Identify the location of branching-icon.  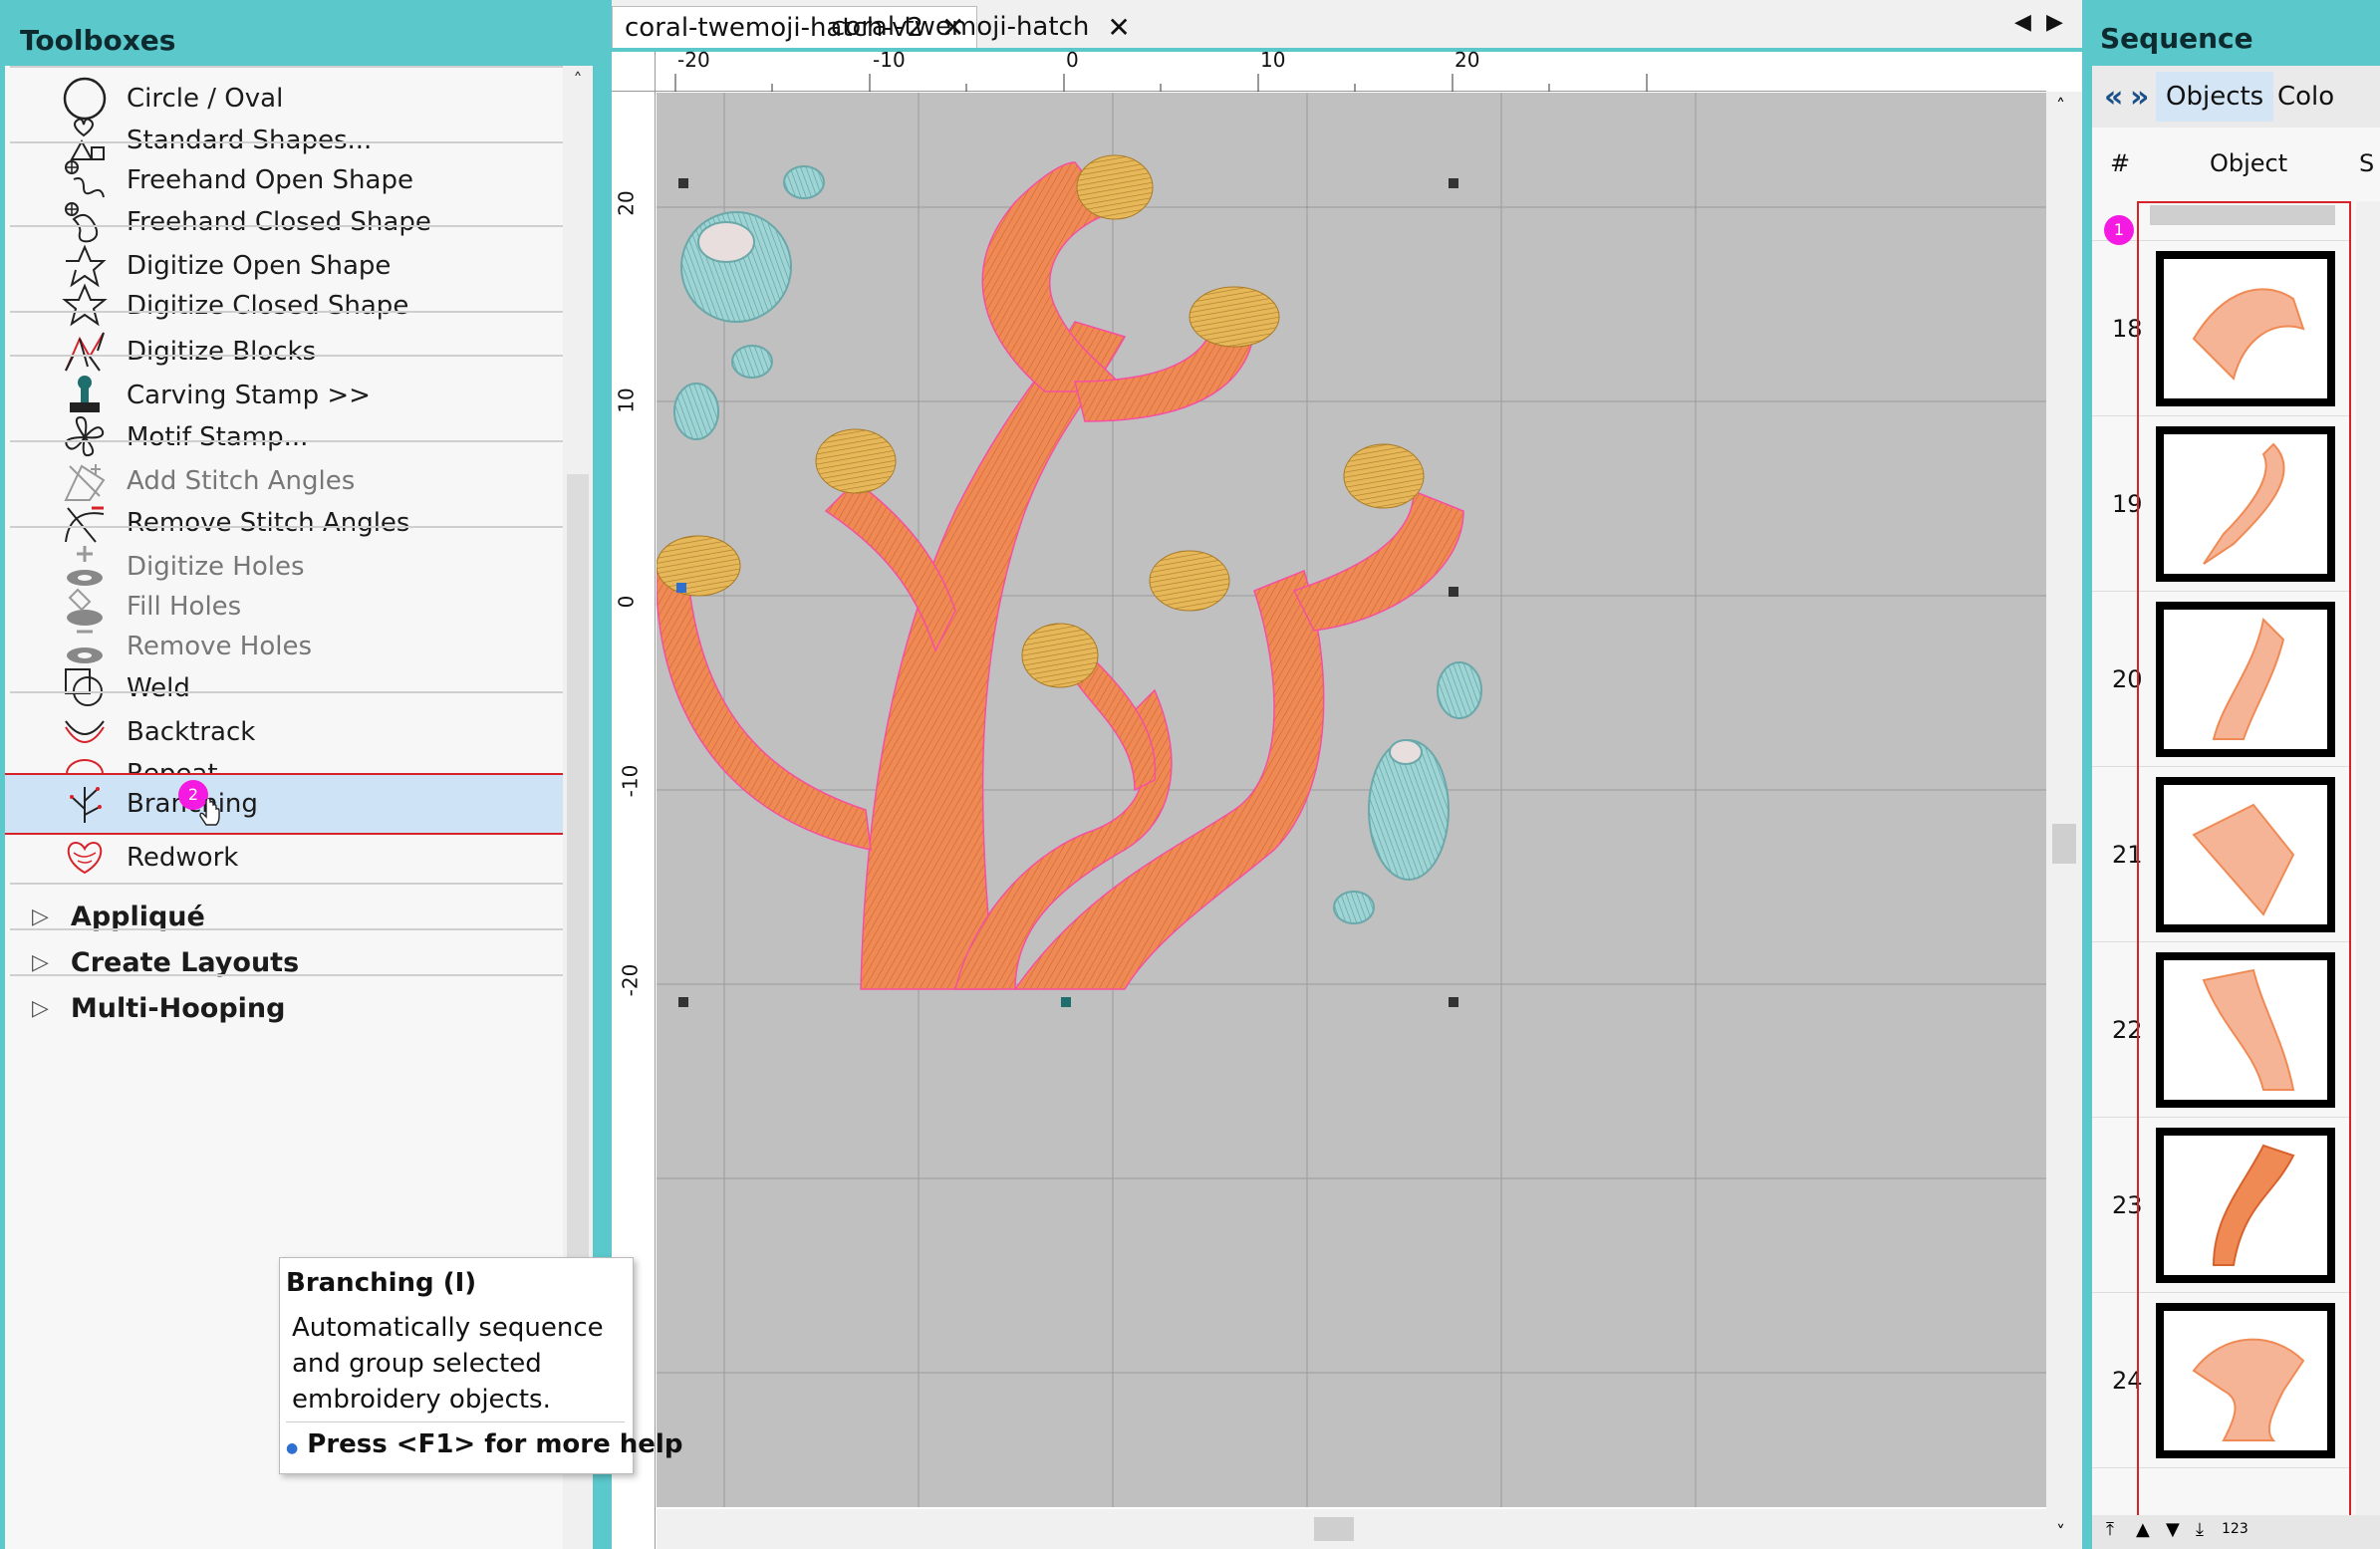
(85, 804).